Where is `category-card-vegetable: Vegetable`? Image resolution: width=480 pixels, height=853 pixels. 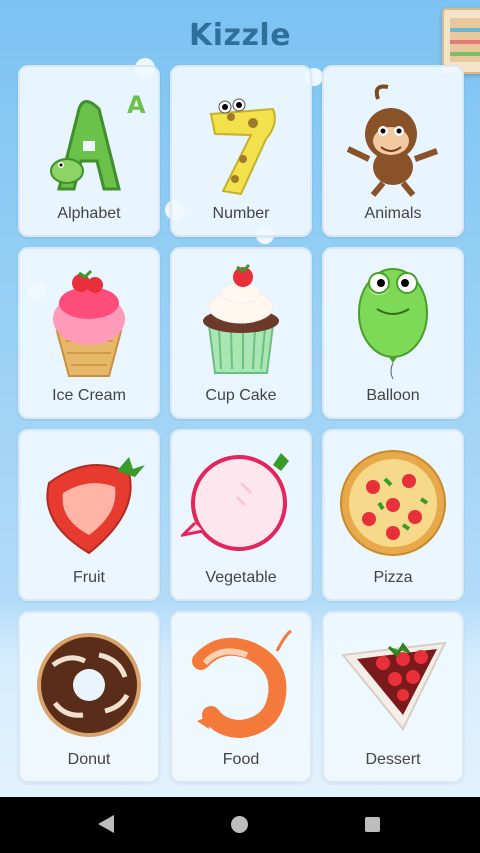
category-card-vegetable: Vegetable is located at coordinates (241, 515).